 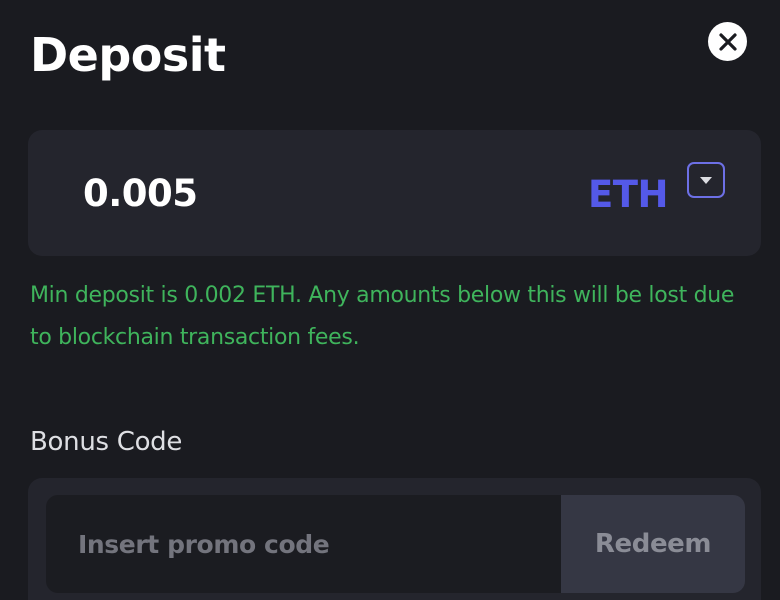 What do you see at coordinates (140, 194) in the screenshot?
I see `deposit-amount-input: 0.005` at bounding box center [140, 194].